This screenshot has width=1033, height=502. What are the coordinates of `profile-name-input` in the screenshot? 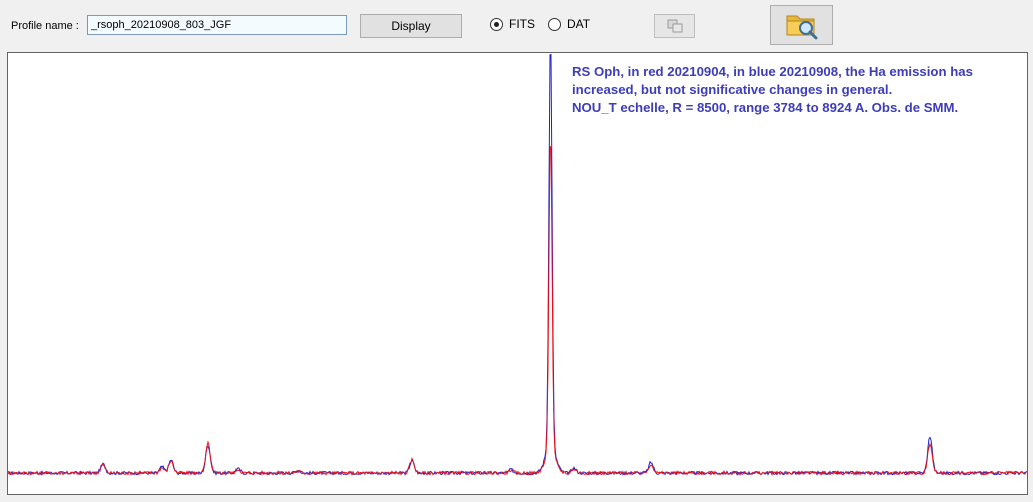 It's located at (217, 25).